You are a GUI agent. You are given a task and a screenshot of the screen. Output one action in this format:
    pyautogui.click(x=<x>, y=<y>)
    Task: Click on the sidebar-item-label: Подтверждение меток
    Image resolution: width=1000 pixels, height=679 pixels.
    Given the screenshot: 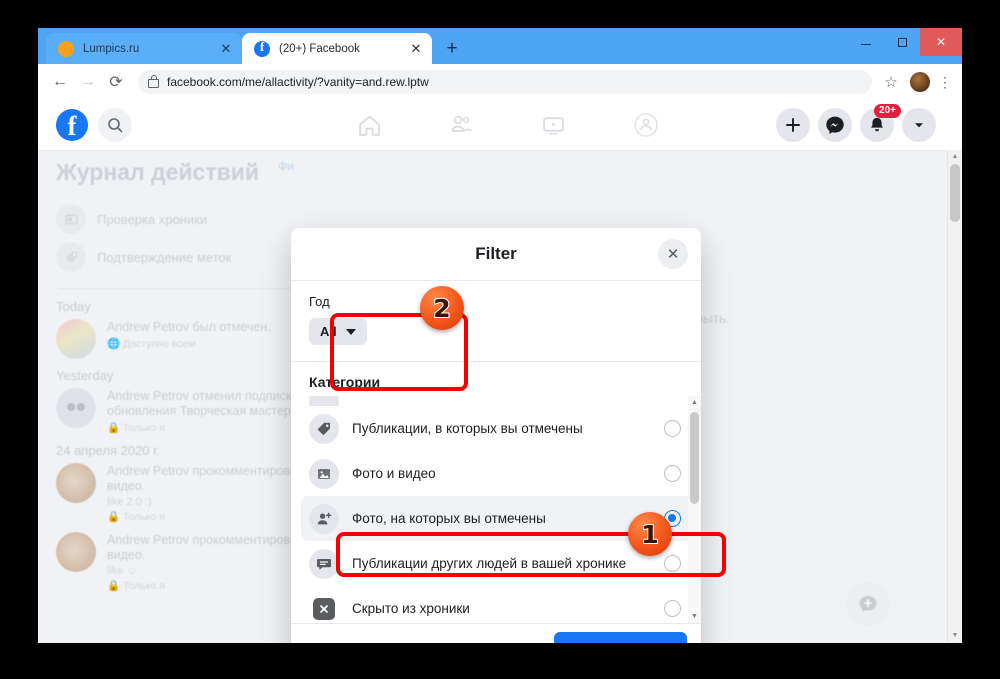 What is the action you would take?
    pyautogui.click(x=164, y=257)
    